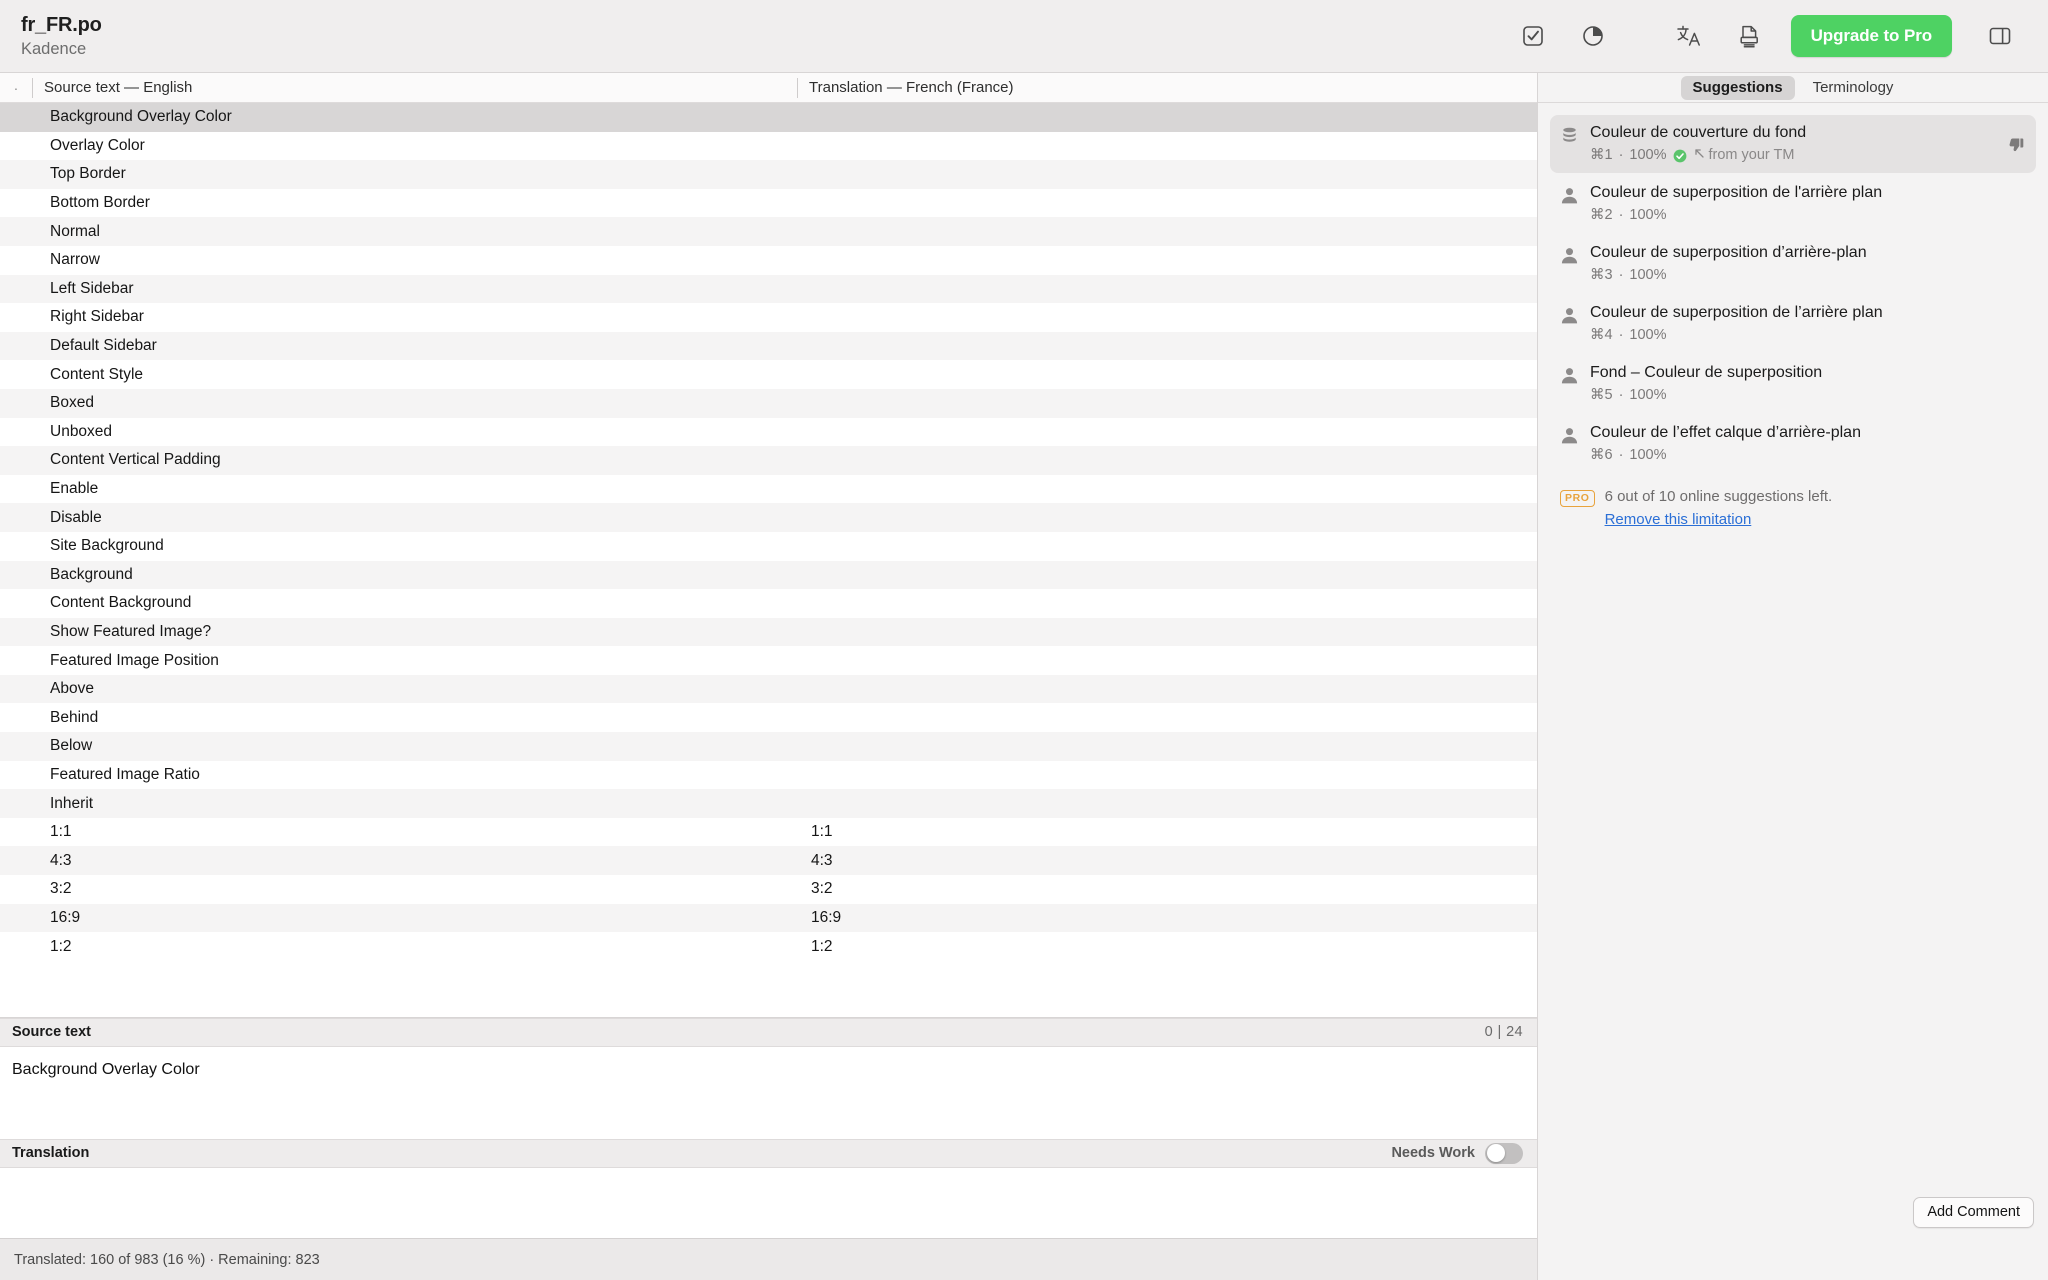 The height and width of the screenshot is (1280, 2048). I want to click on table-row: 1:2 1:2, so click(768, 946).